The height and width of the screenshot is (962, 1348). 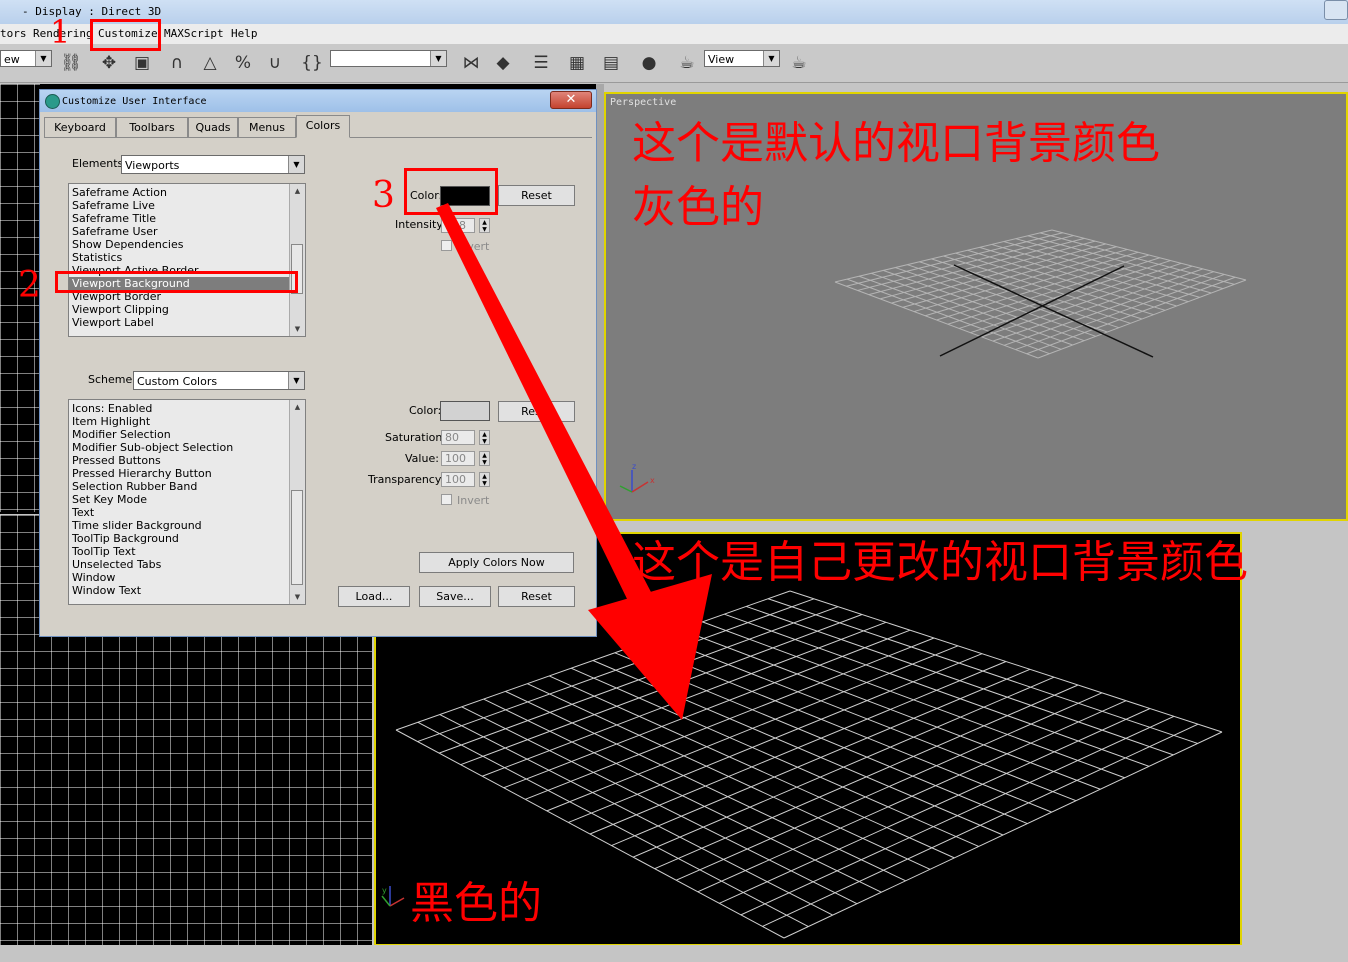 What do you see at coordinates (213, 127) in the screenshot?
I see `tab-quads: Quads` at bounding box center [213, 127].